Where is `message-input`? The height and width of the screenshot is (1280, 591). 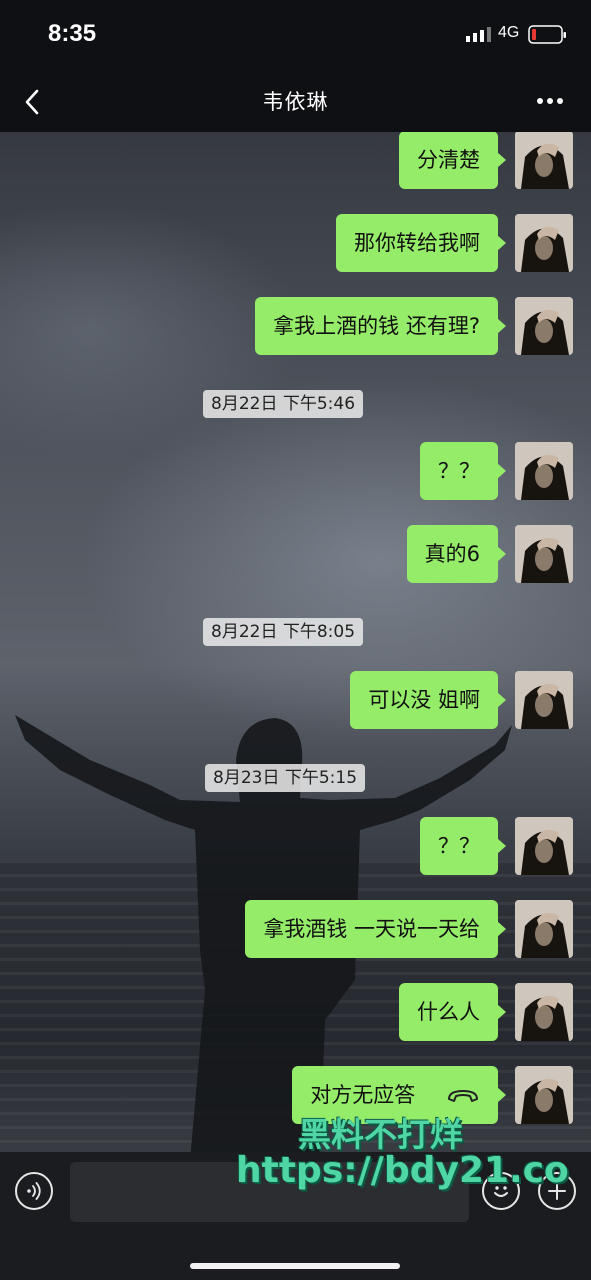 message-input is located at coordinates (269, 1192).